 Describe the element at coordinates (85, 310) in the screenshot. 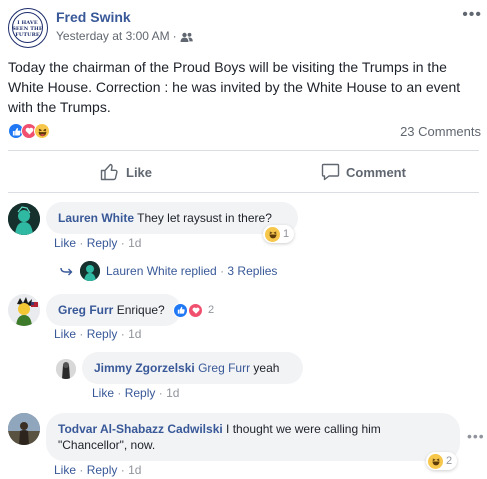

I see `commenter-name: Greg Furr` at that location.